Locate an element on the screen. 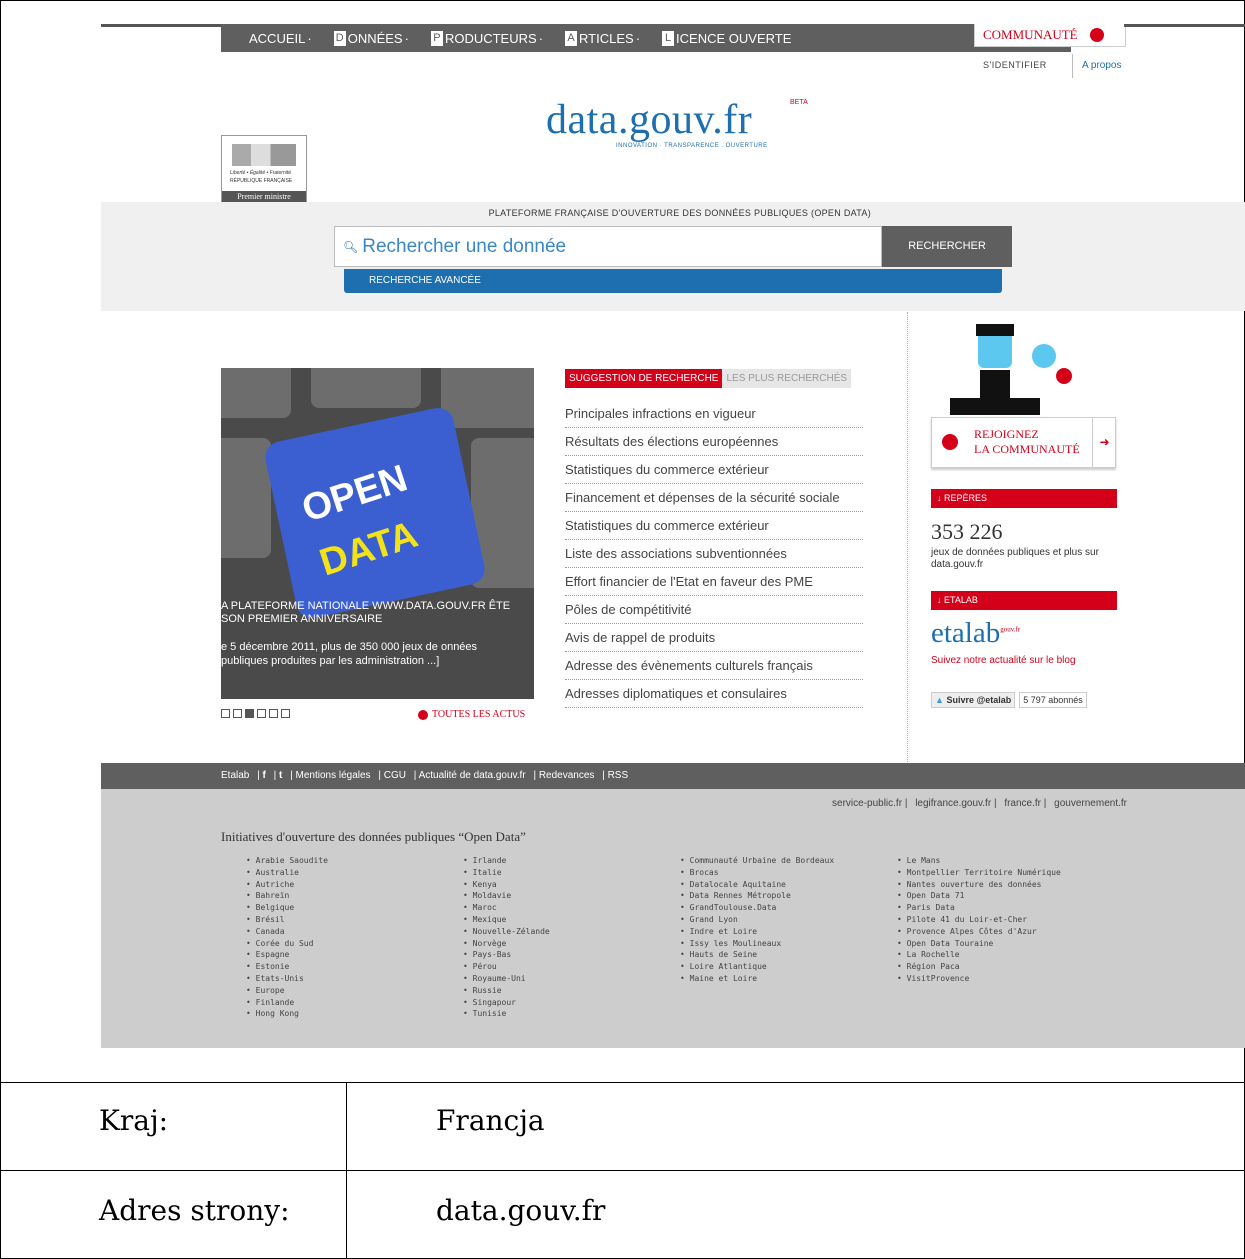  gov-link: france.fr is located at coordinates (1022, 803).